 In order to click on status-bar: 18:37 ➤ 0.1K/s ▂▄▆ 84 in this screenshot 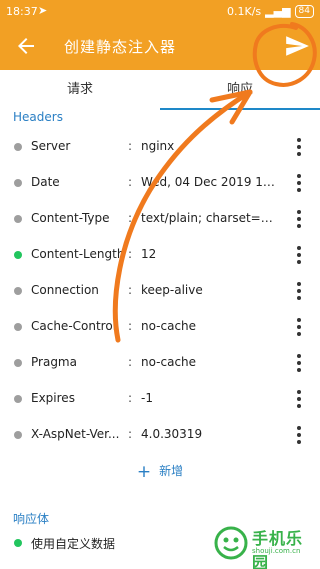, I will do `click(160, 12)`.